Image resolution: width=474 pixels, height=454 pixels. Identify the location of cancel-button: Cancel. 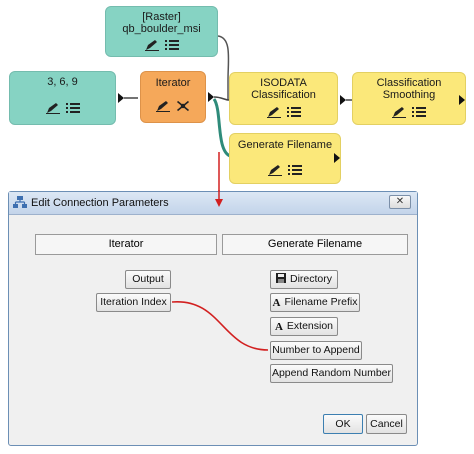
(386, 424).